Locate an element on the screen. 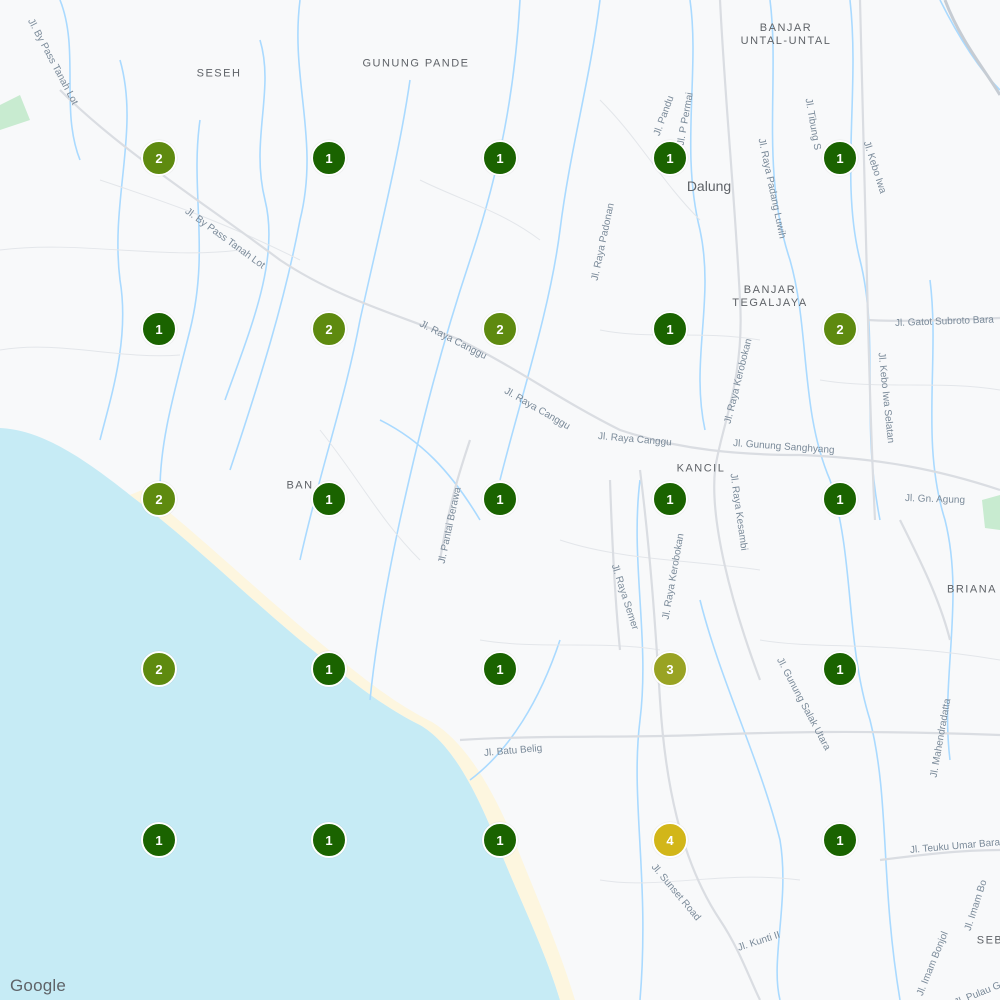  area-label-kancil: KANCIL is located at coordinates (701, 468).